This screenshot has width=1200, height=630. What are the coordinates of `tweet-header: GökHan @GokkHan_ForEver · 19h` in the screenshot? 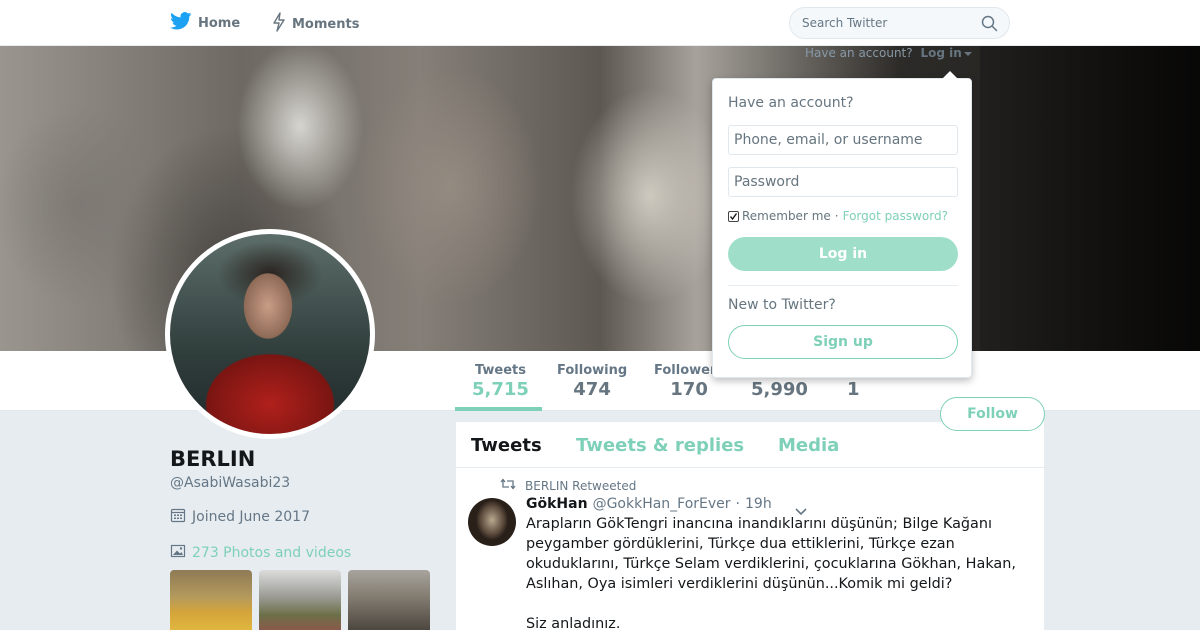 It's located at (649, 504).